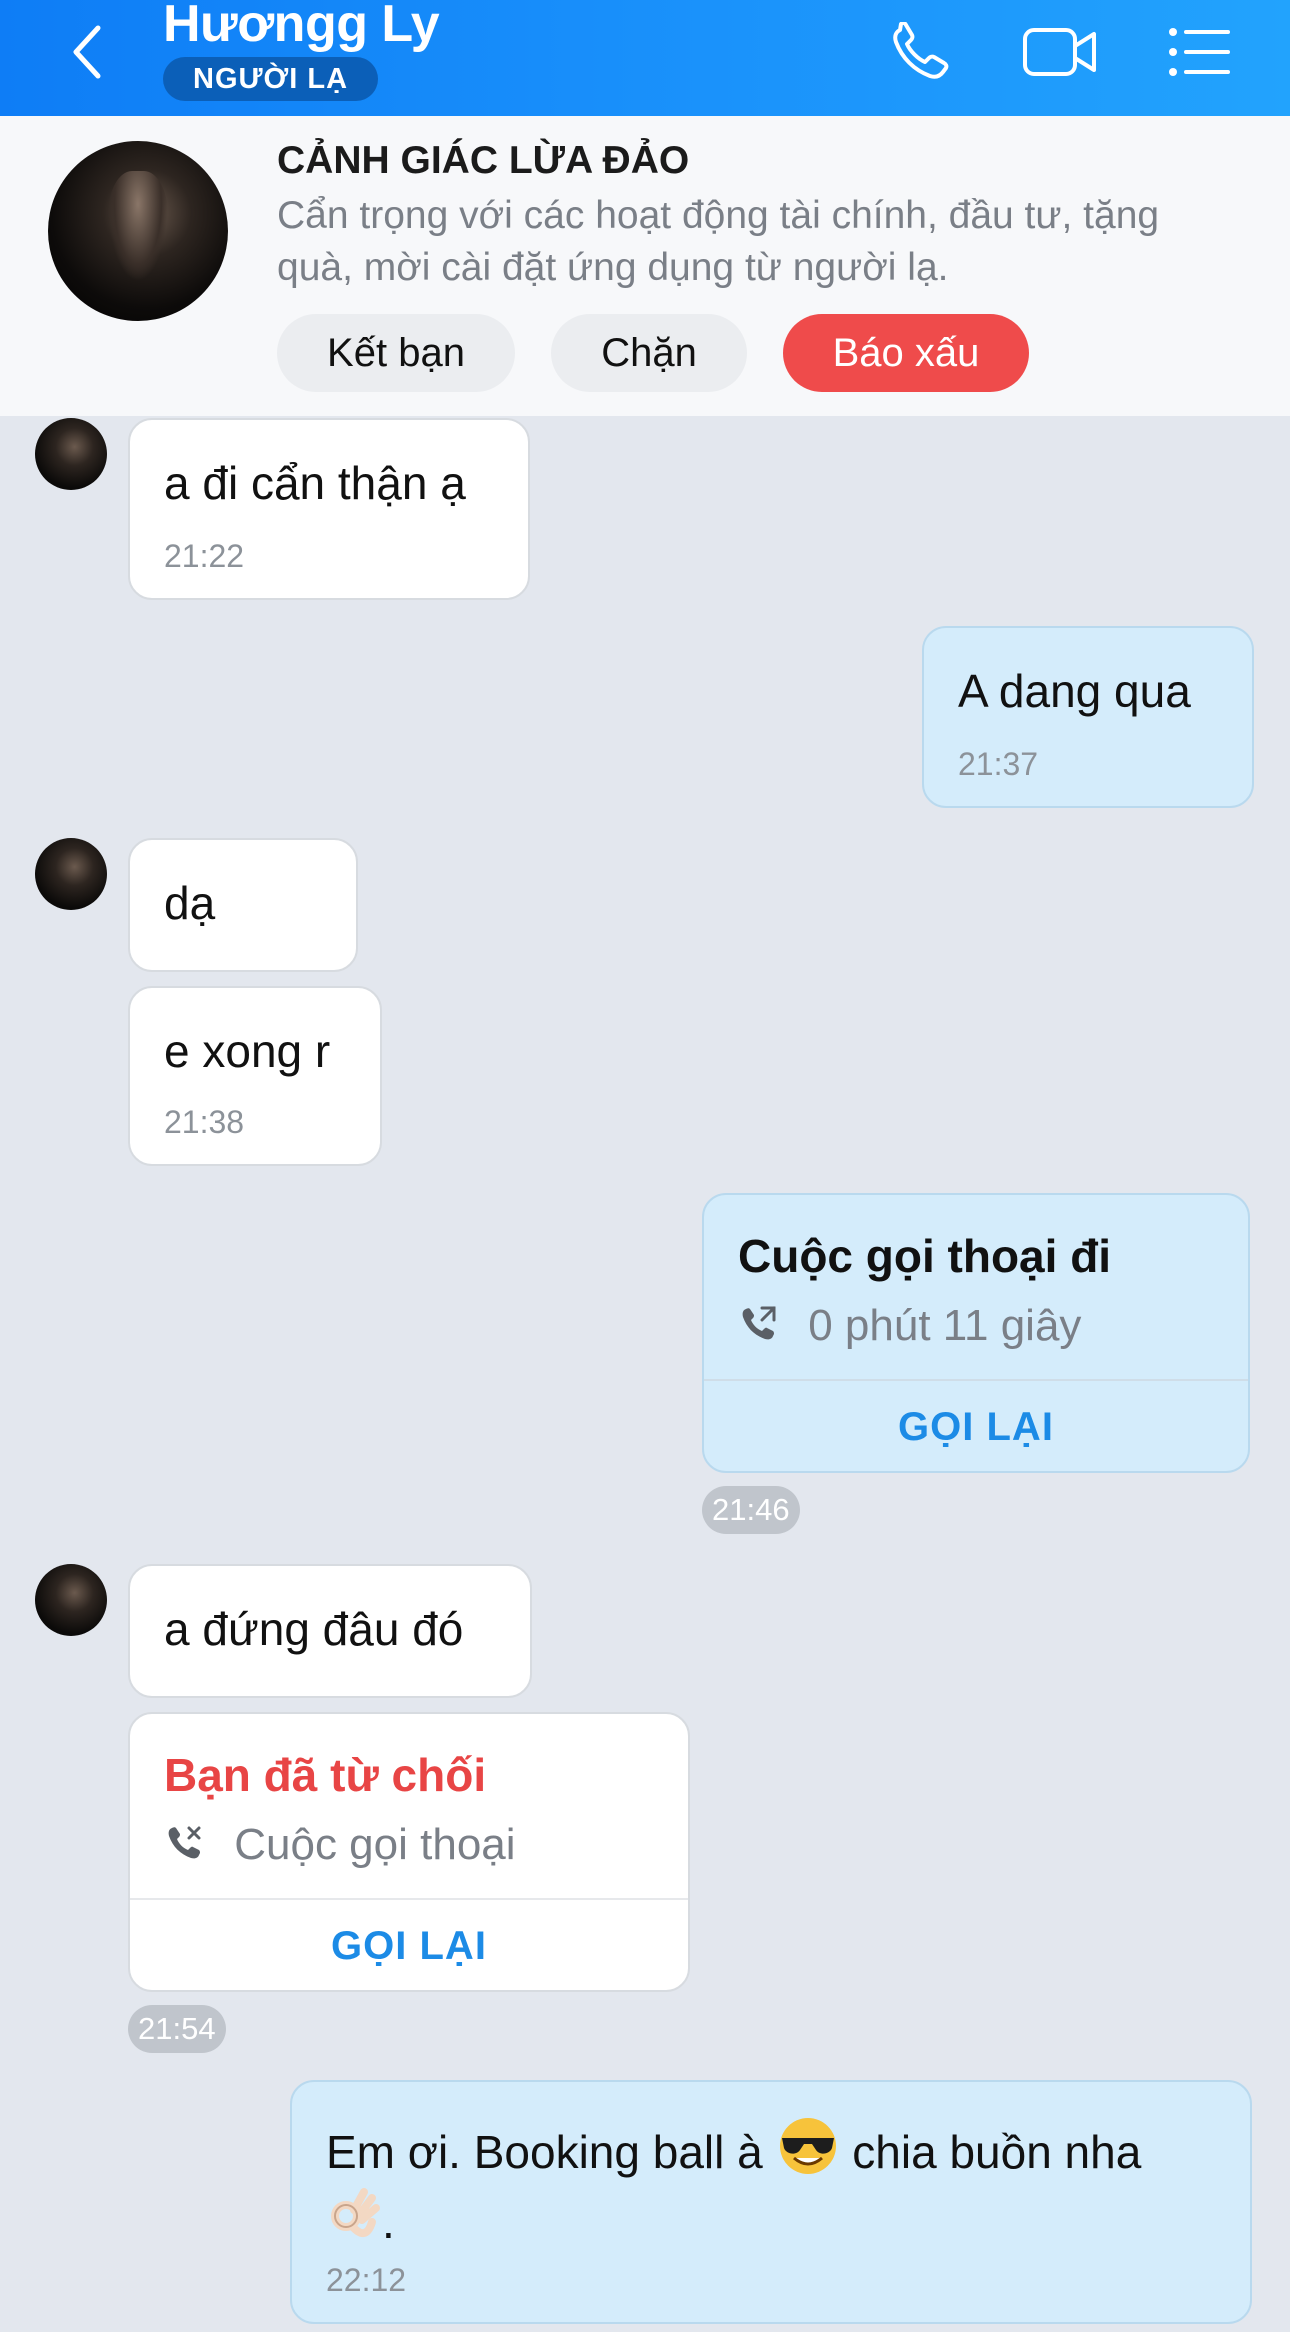 The image size is (1290, 2332). I want to click on received-message: a đi cẩn thận ạ 21:22, so click(329, 509).